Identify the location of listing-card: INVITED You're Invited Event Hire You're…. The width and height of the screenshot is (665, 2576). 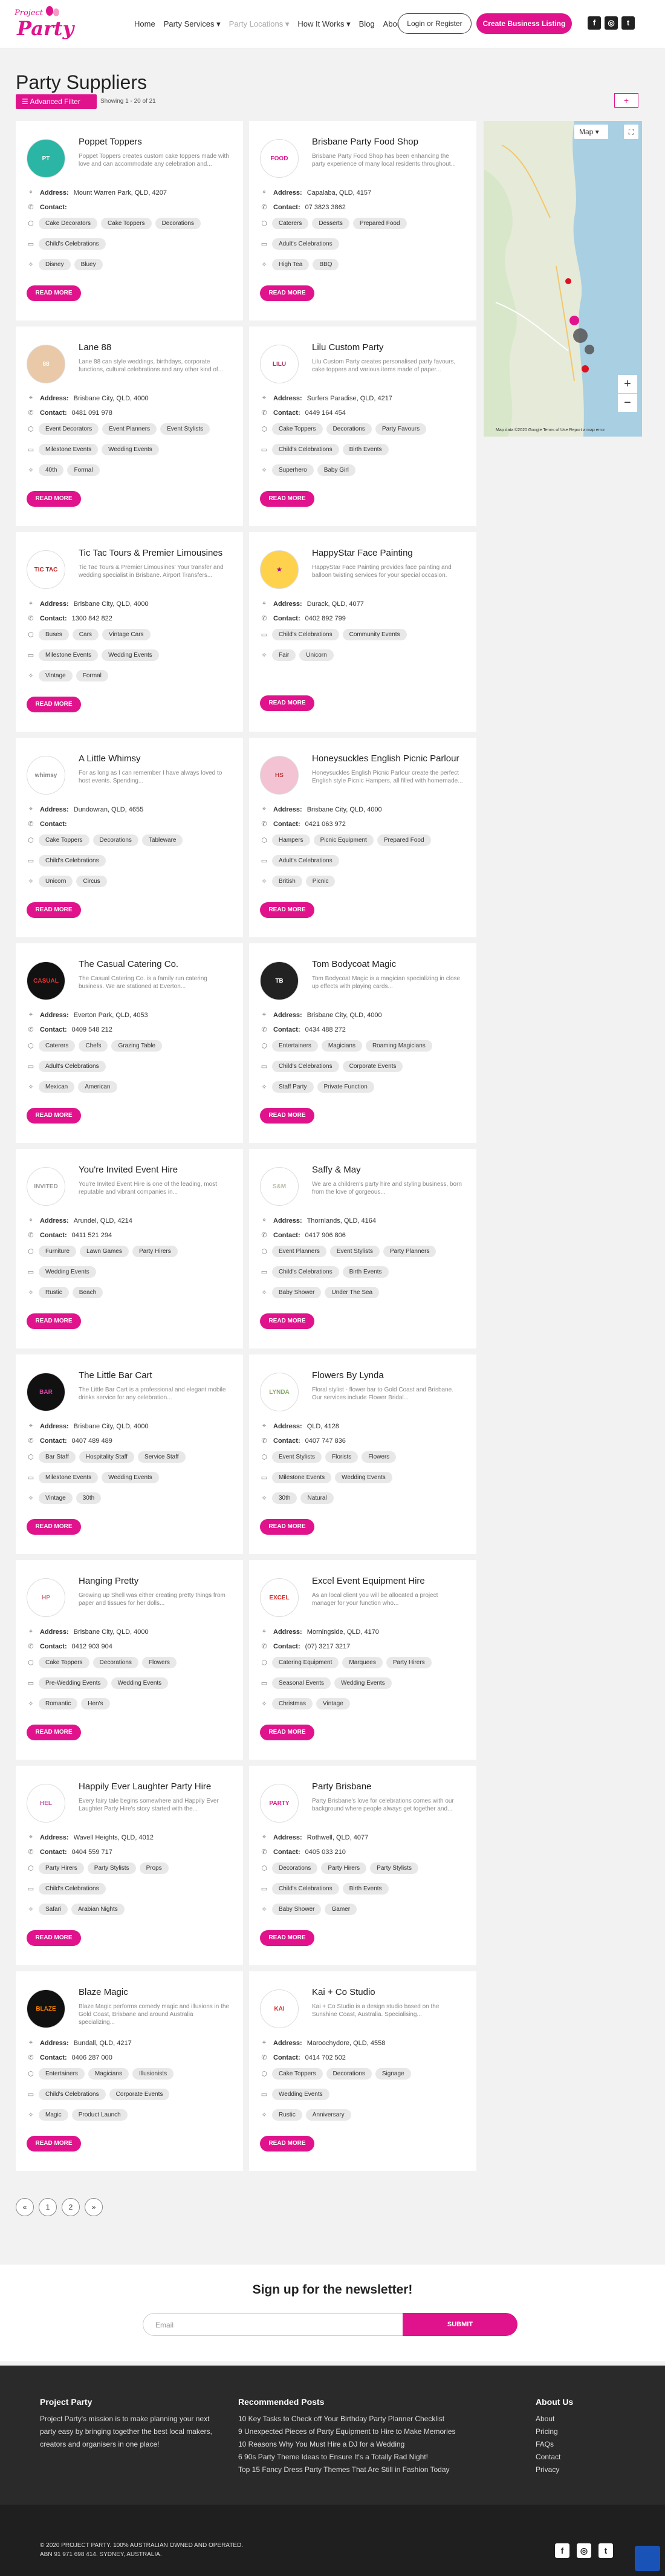
(129, 1248).